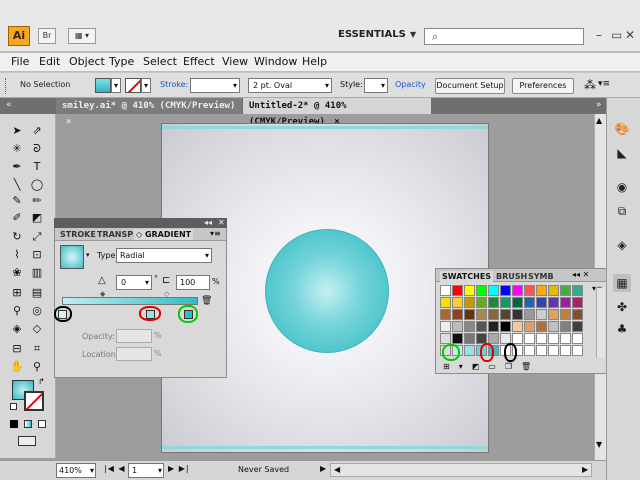  What do you see at coordinates (82, 36) in the screenshot?
I see `arrange-documents-icon: ▦ ▾` at bounding box center [82, 36].